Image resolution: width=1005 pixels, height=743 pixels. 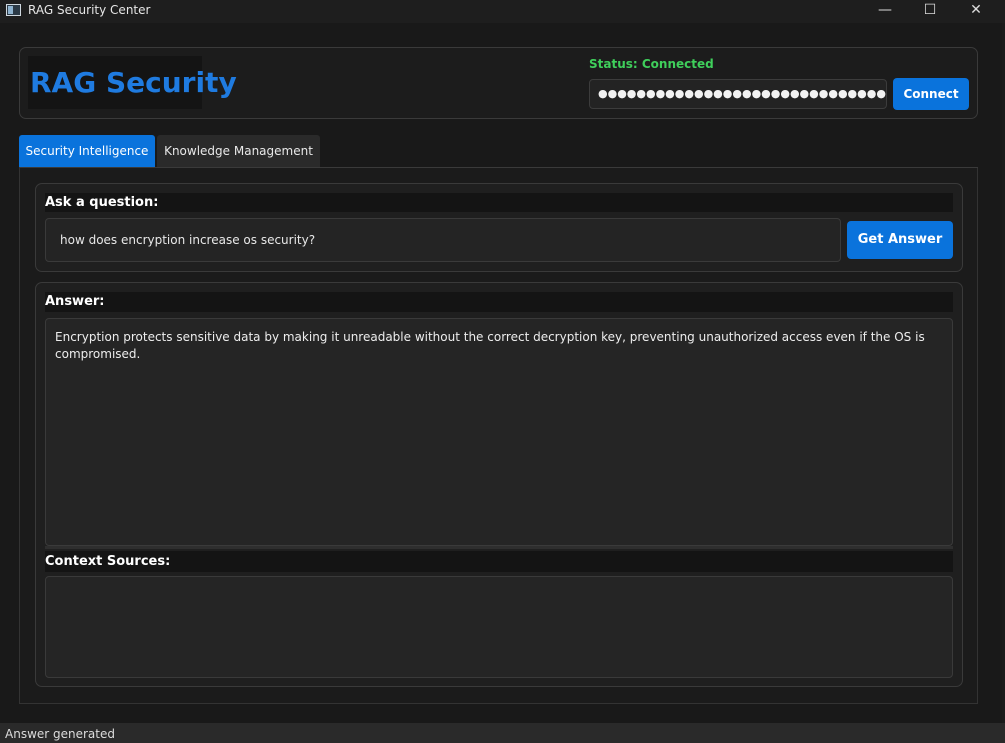 I want to click on maximize-button: ☐, so click(x=930, y=11).